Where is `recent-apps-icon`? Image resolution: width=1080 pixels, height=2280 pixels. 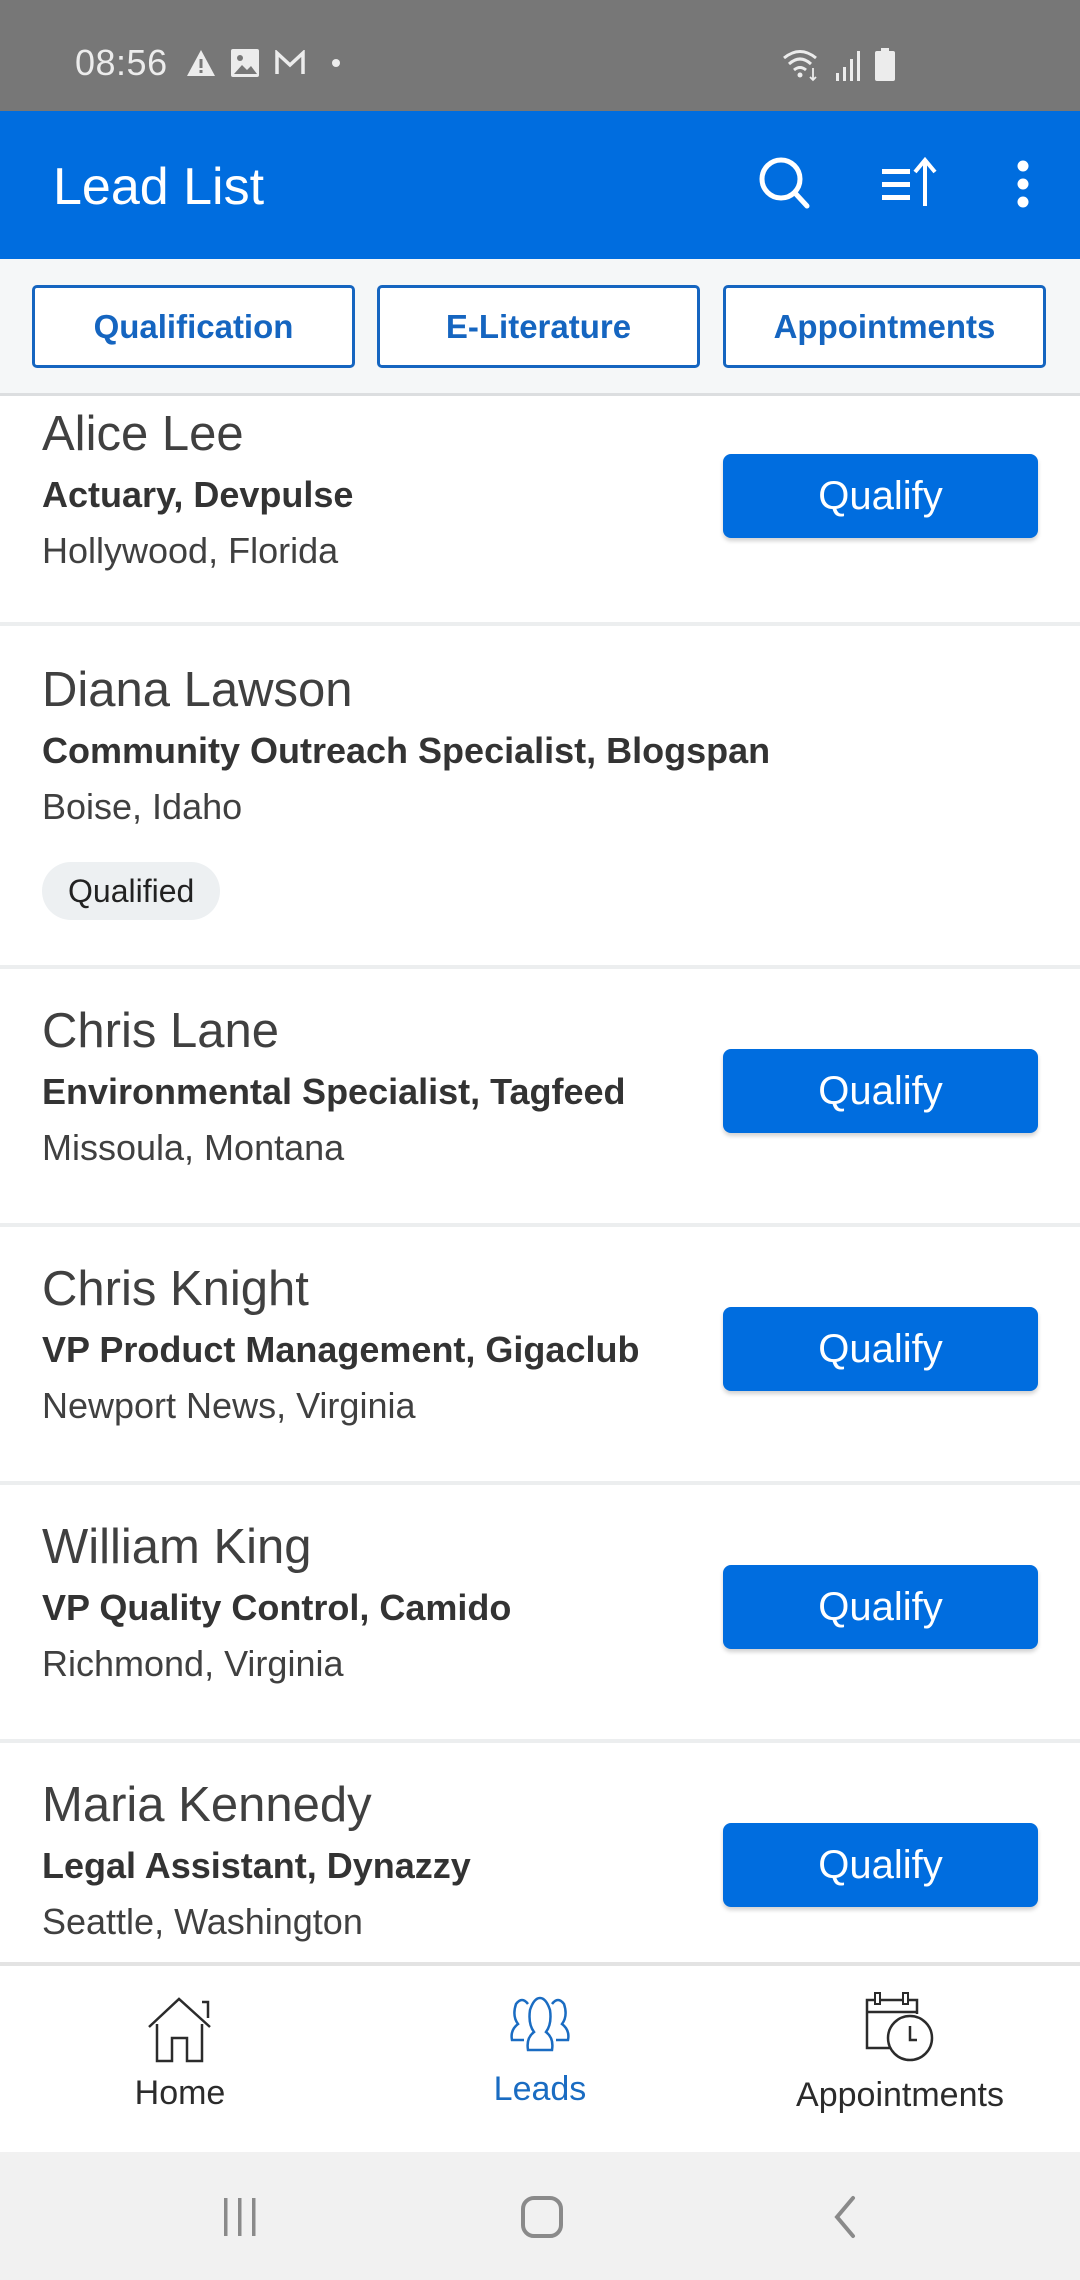
recent-apps-icon is located at coordinates (240, 2217).